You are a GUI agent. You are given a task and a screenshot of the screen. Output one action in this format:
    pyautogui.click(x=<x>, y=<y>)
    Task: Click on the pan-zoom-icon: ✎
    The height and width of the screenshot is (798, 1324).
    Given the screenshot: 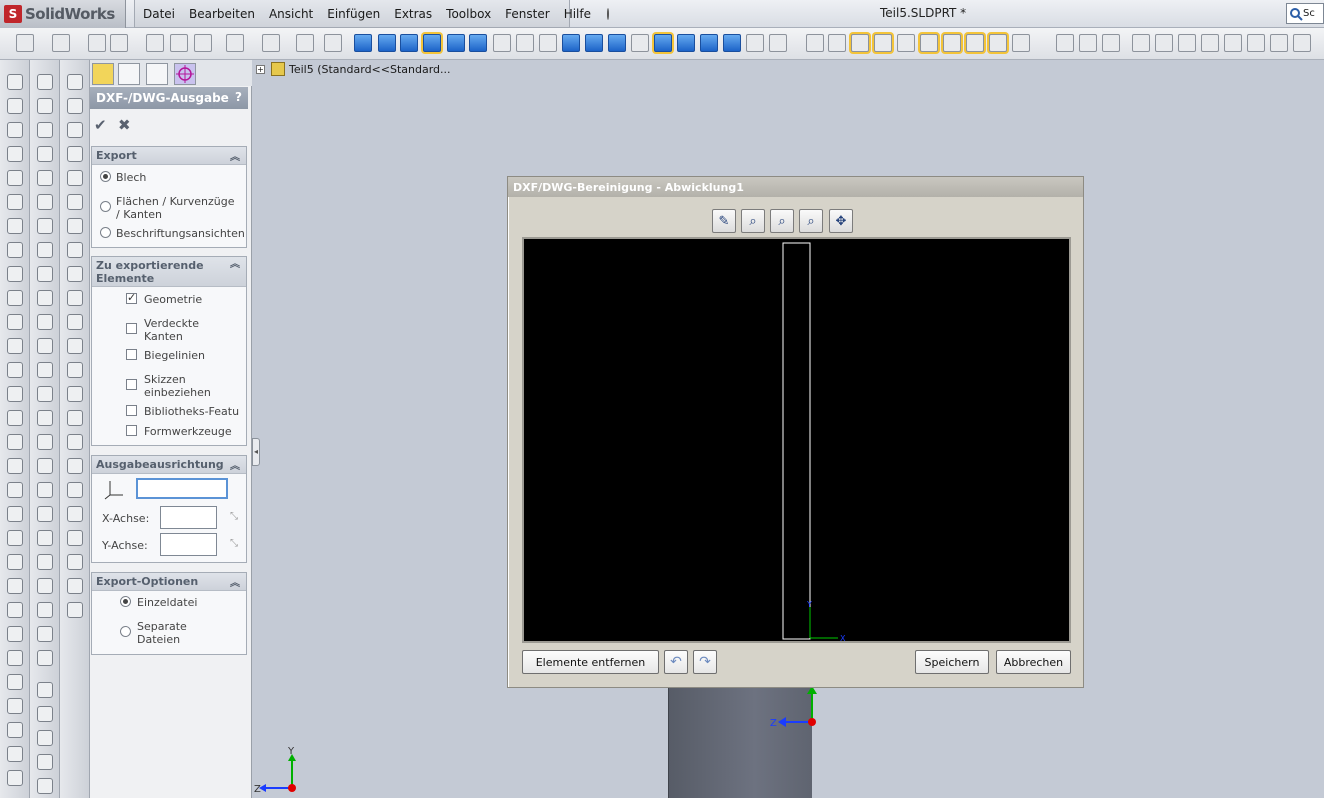 What is the action you would take?
    pyautogui.click(x=724, y=221)
    